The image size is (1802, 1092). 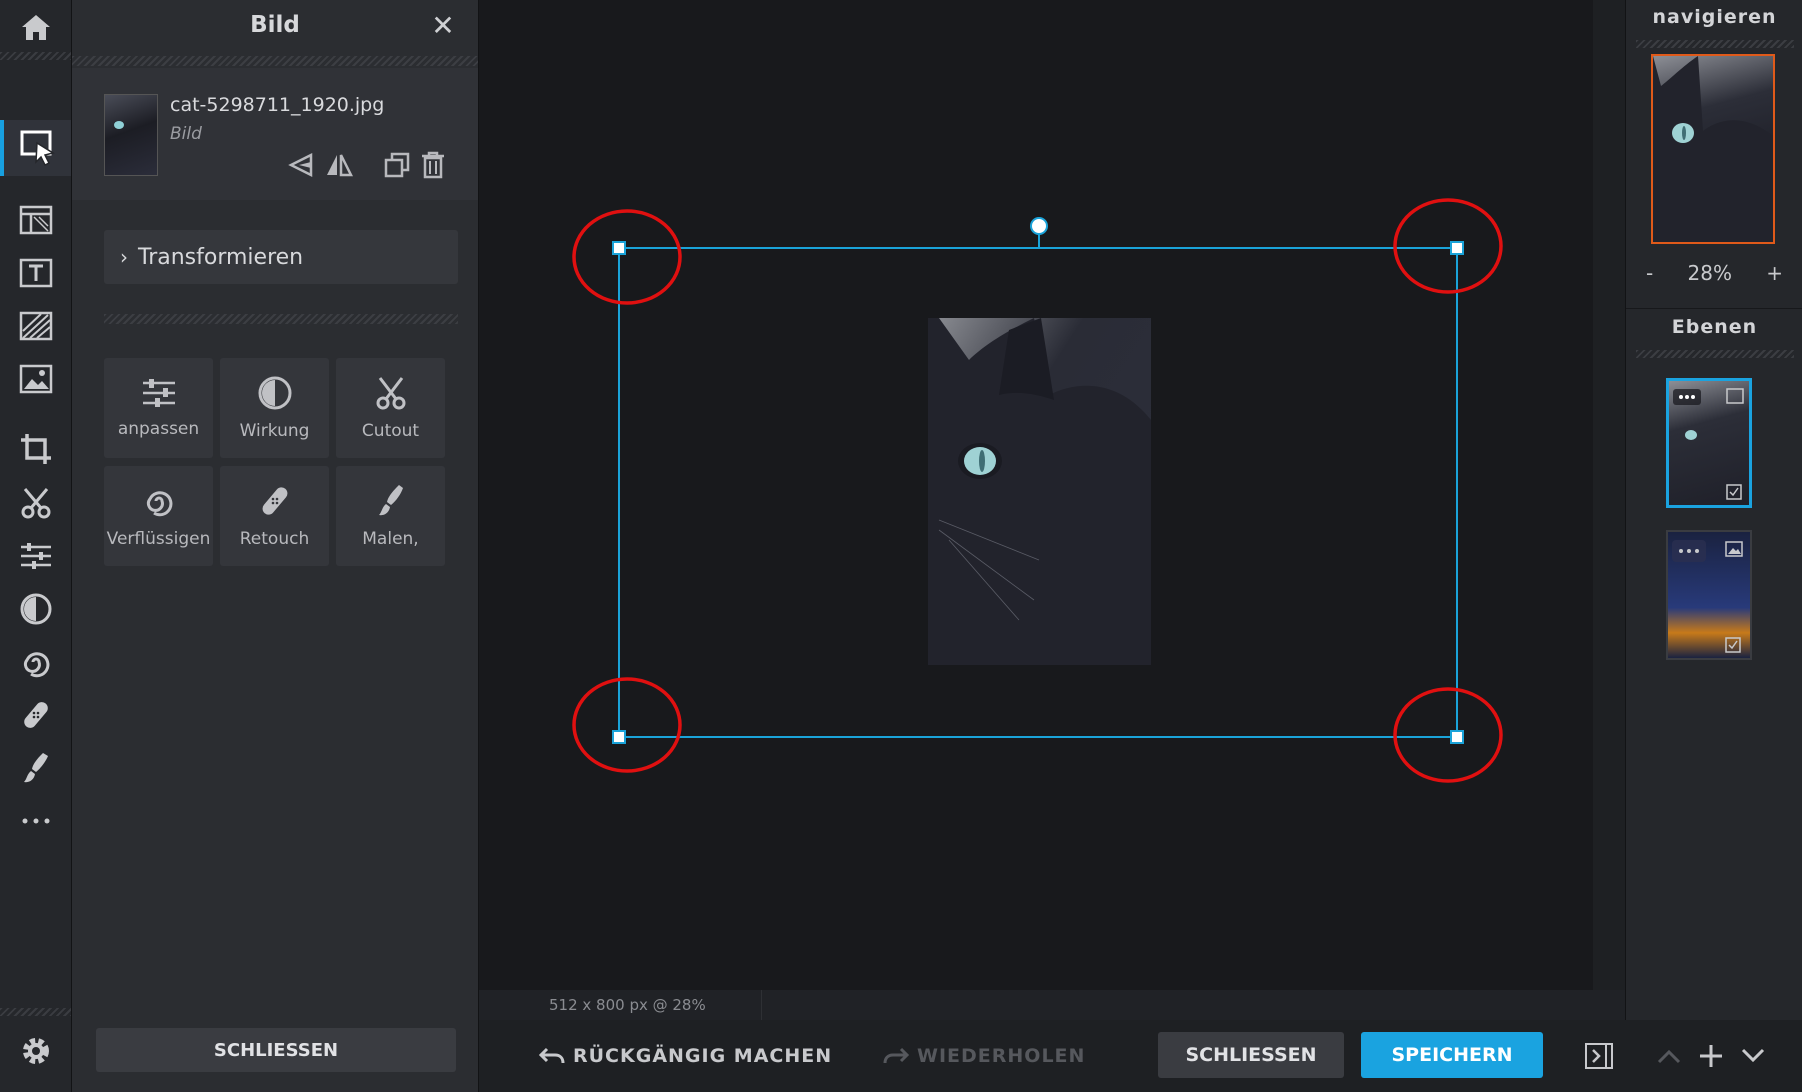 What do you see at coordinates (619, 248) in the screenshot?
I see `resize-handle-top-left` at bounding box center [619, 248].